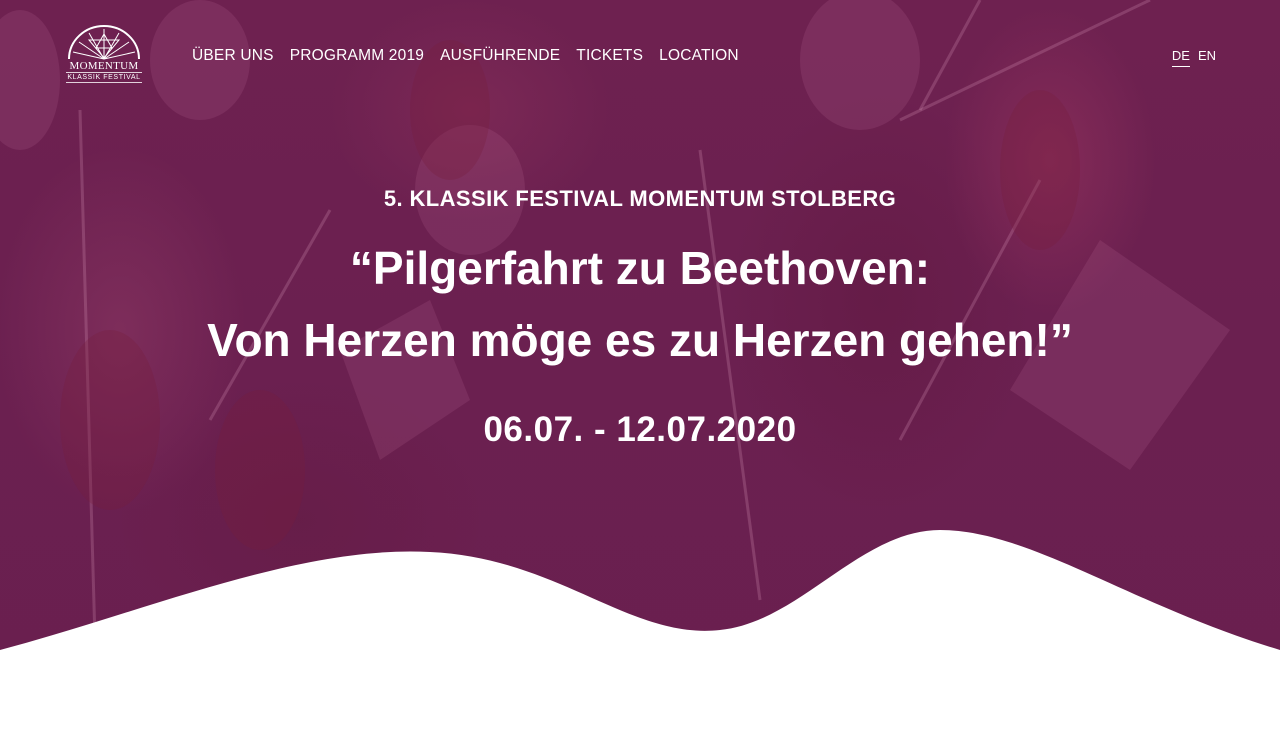 This screenshot has height=735, width=1280. I want to click on language-switcher: DE EN, so click(1193, 57).